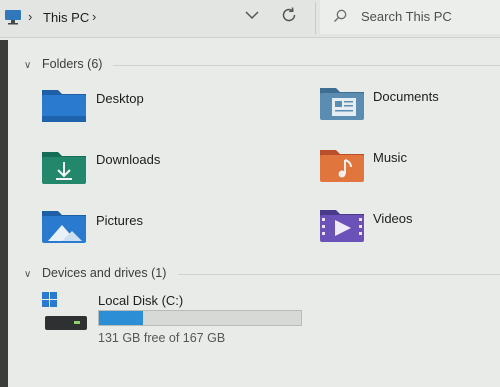 The image size is (500, 387). I want to click on computer-icon, so click(13, 17).